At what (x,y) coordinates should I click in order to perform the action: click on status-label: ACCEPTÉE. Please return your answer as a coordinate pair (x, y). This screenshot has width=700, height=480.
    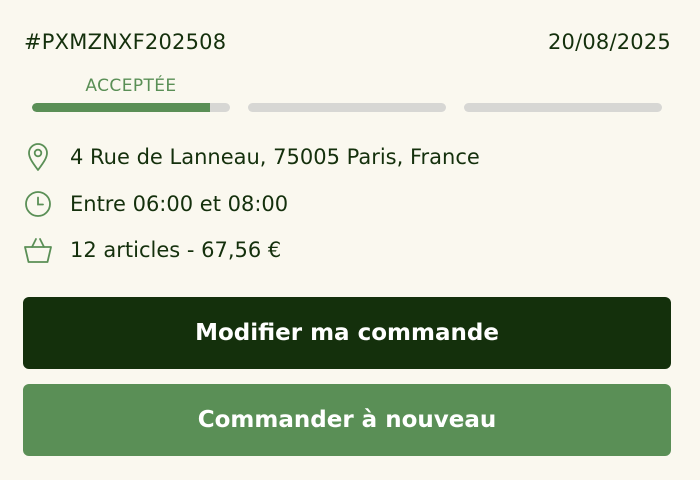
    Looking at the image, I should click on (131, 86).